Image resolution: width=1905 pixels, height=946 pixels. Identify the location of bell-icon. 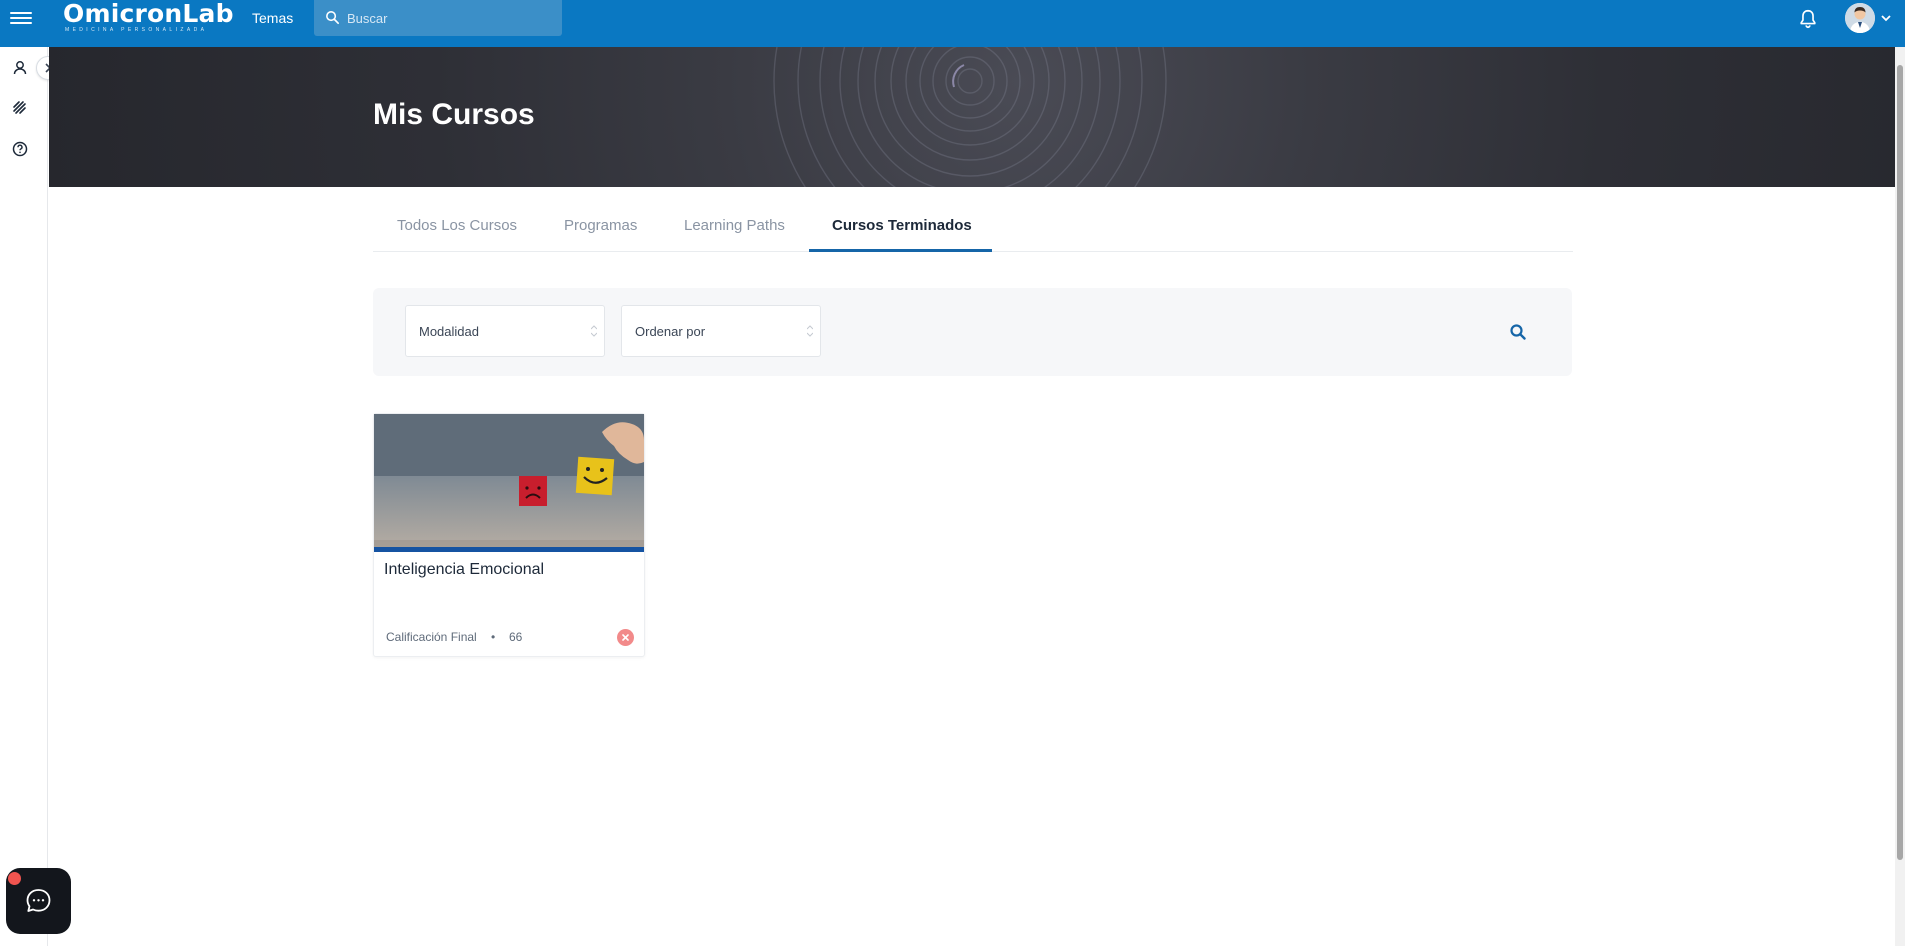
(1808, 19).